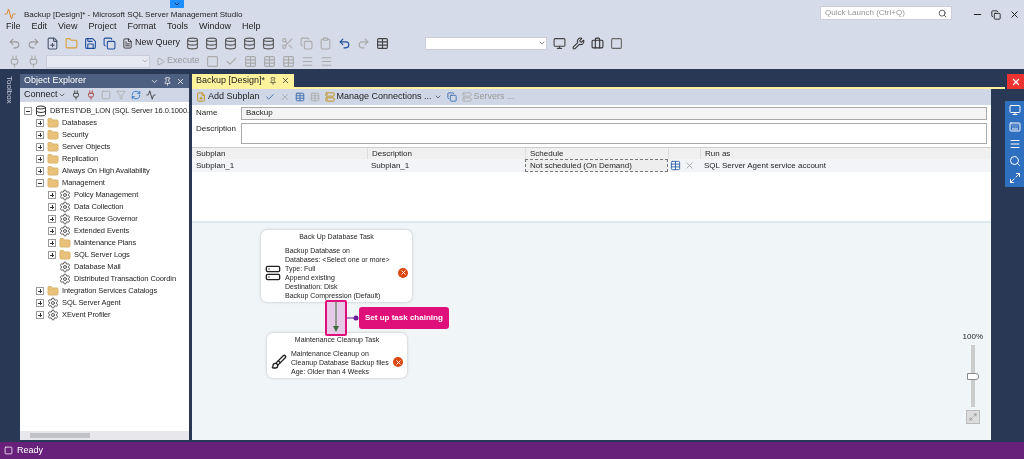 The height and width of the screenshot is (459, 1024). What do you see at coordinates (344, 43) in the screenshot?
I see `undo-icon` at bounding box center [344, 43].